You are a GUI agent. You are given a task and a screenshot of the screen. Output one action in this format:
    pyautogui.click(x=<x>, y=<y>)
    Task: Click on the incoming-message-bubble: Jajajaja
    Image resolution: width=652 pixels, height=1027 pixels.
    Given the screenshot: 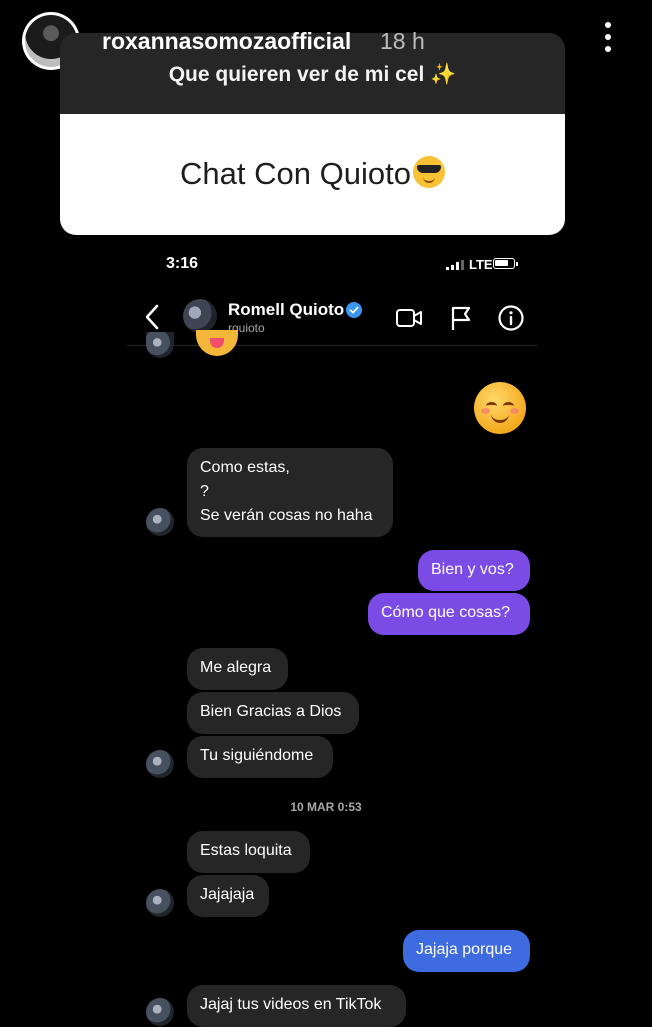 What is the action you would take?
    pyautogui.click(x=228, y=896)
    